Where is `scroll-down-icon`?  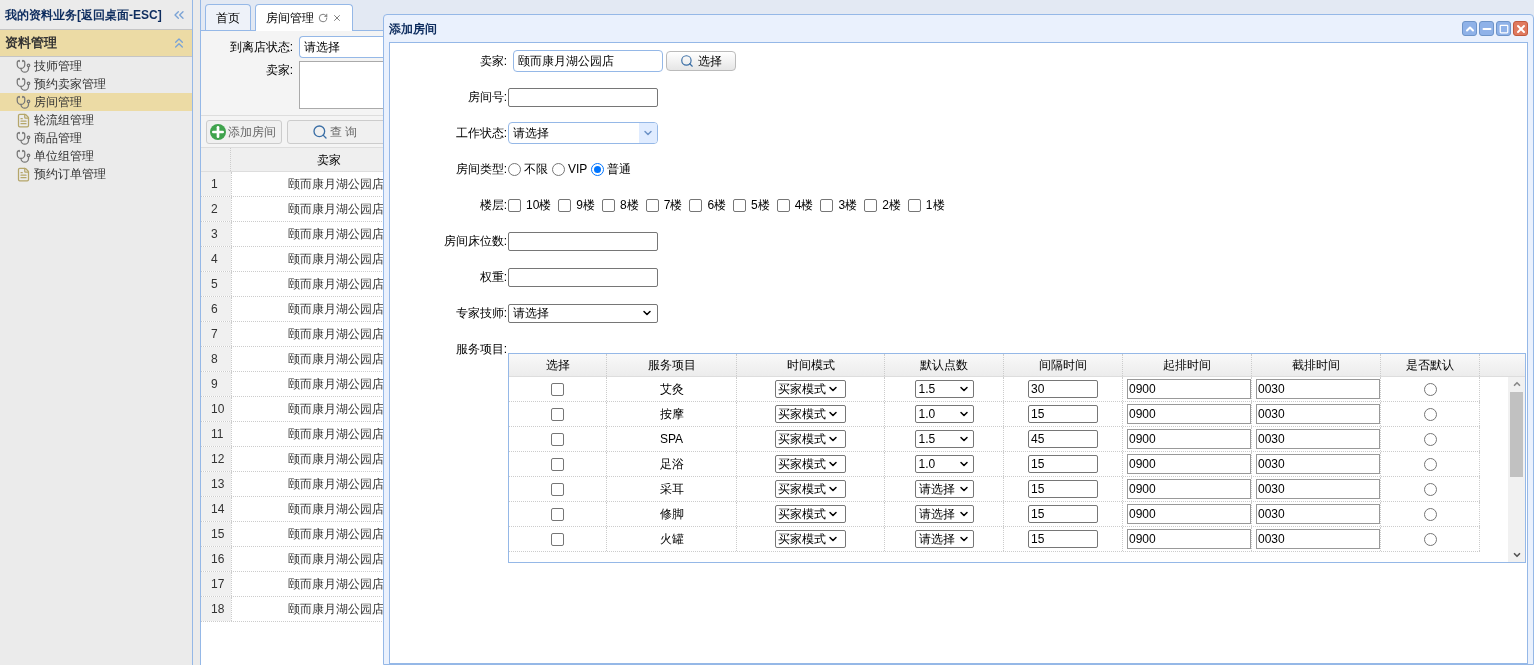 scroll-down-icon is located at coordinates (1516, 555).